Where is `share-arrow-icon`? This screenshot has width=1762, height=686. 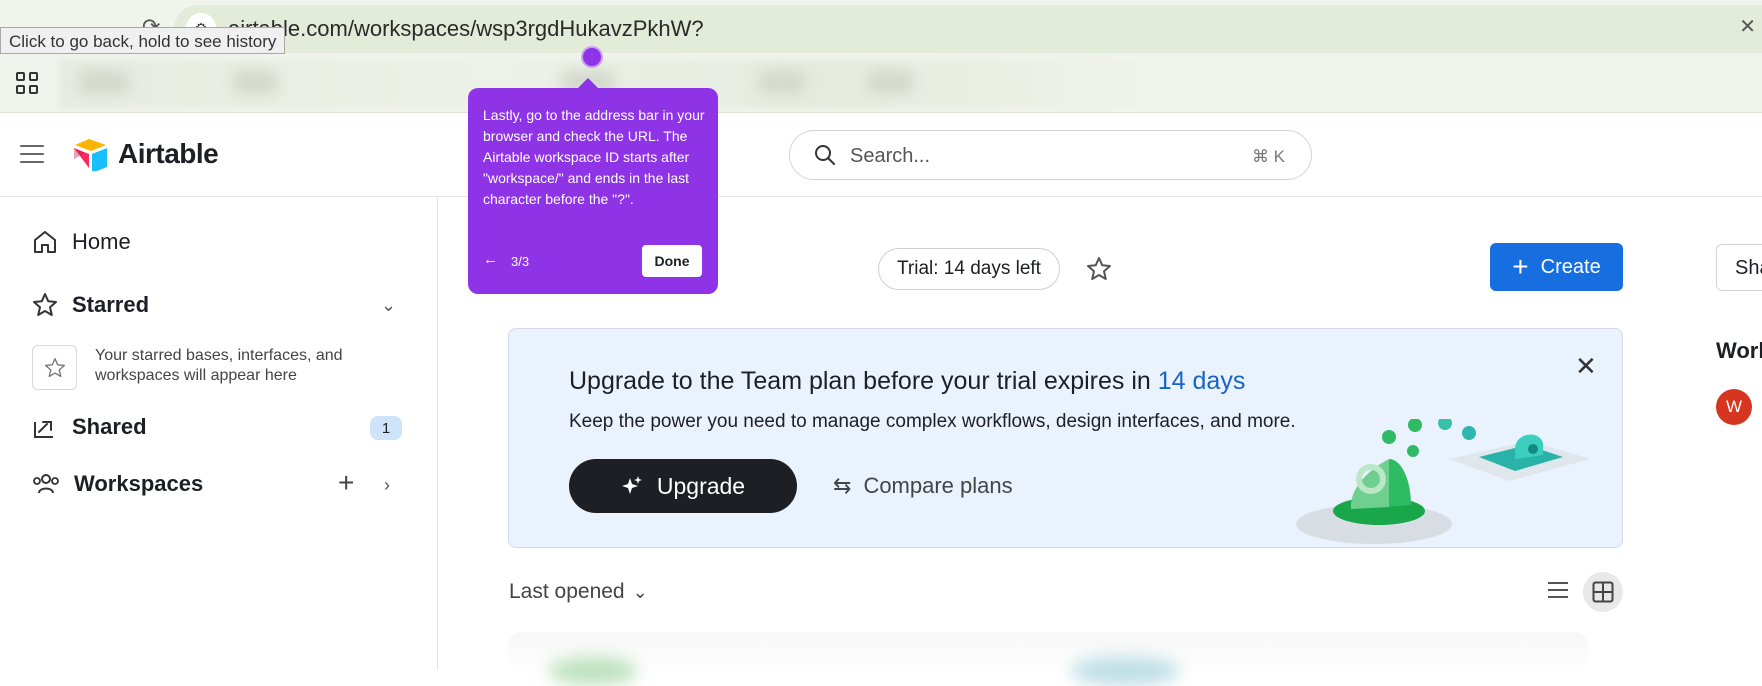
share-arrow-icon is located at coordinates (43, 429).